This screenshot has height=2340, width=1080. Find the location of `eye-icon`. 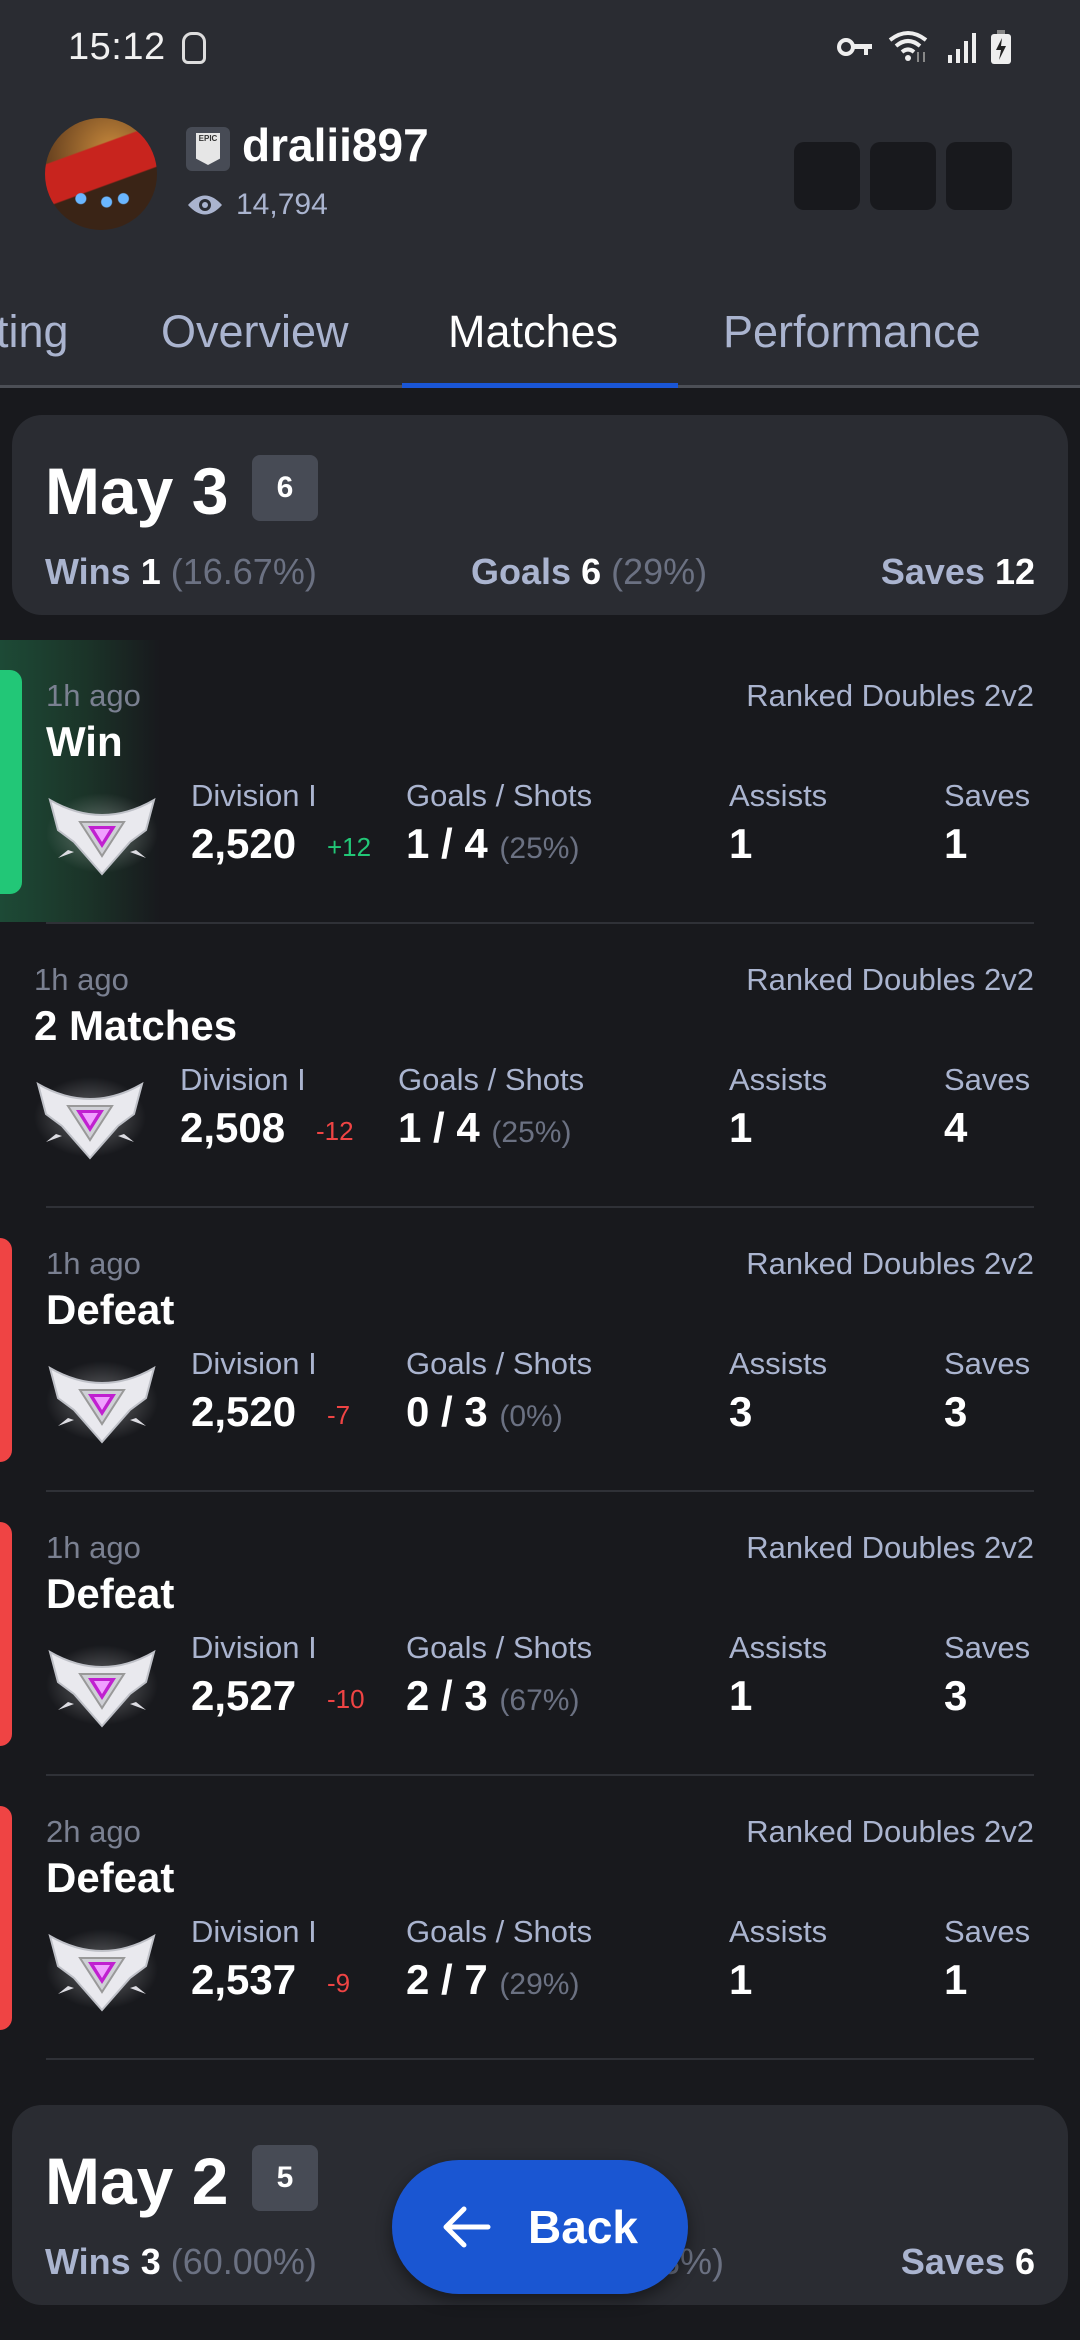

eye-icon is located at coordinates (205, 205).